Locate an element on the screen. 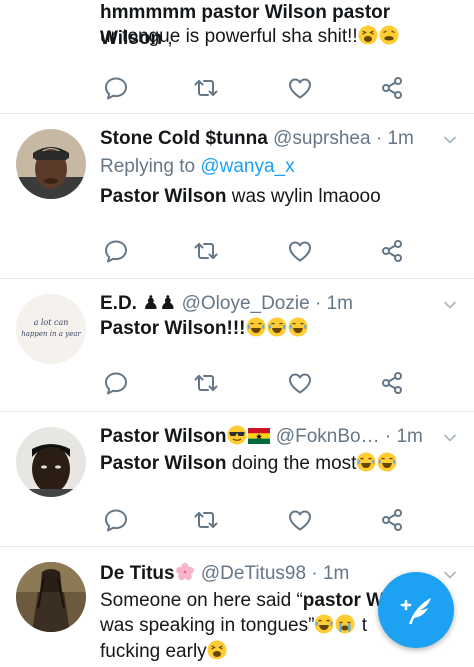 The height and width of the screenshot is (667, 474). compose-tweet-button is located at coordinates (416, 610).